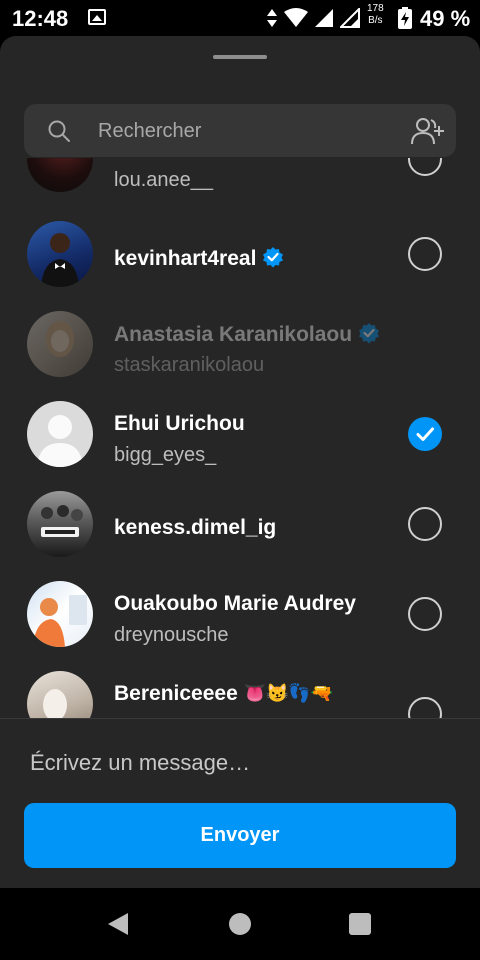 Image resolution: width=480 pixels, height=960 pixels. What do you see at coordinates (240, 763) in the screenshot?
I see `message-input` at bounding box center [240, 763].